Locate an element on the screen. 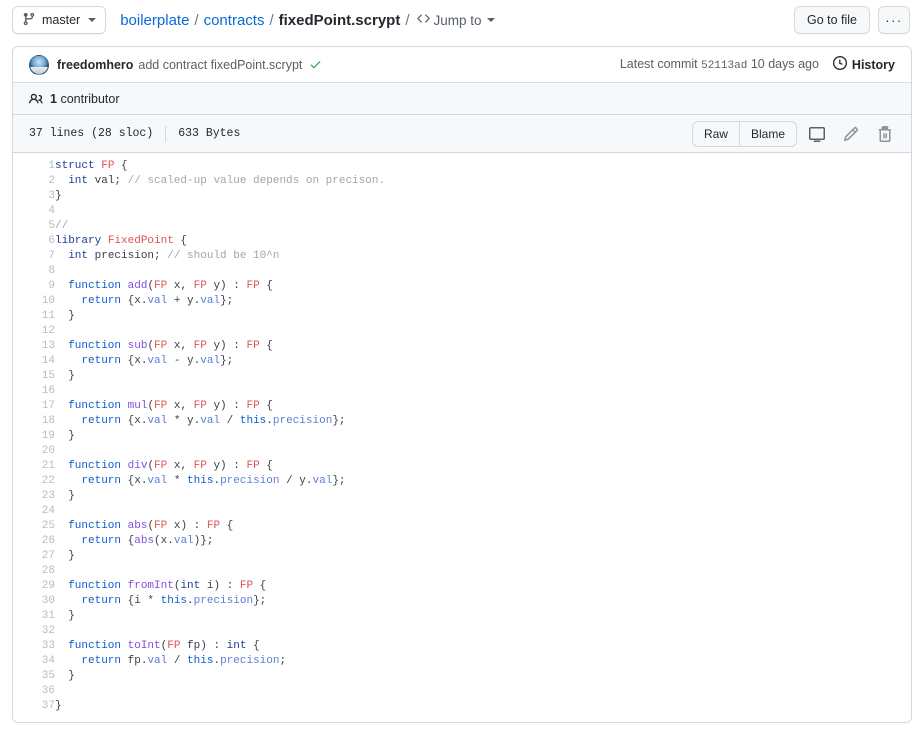 The image size is (924, 734). line-content: return {abs(x.val)}; is located at coordinates (483, 541).